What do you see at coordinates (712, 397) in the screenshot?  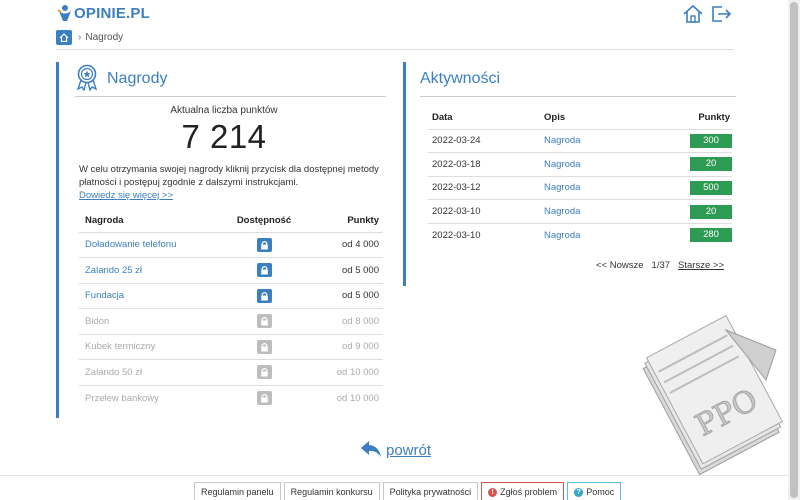 I see `ppo-stamp-image: PPO` at bounding box center [712, 397].